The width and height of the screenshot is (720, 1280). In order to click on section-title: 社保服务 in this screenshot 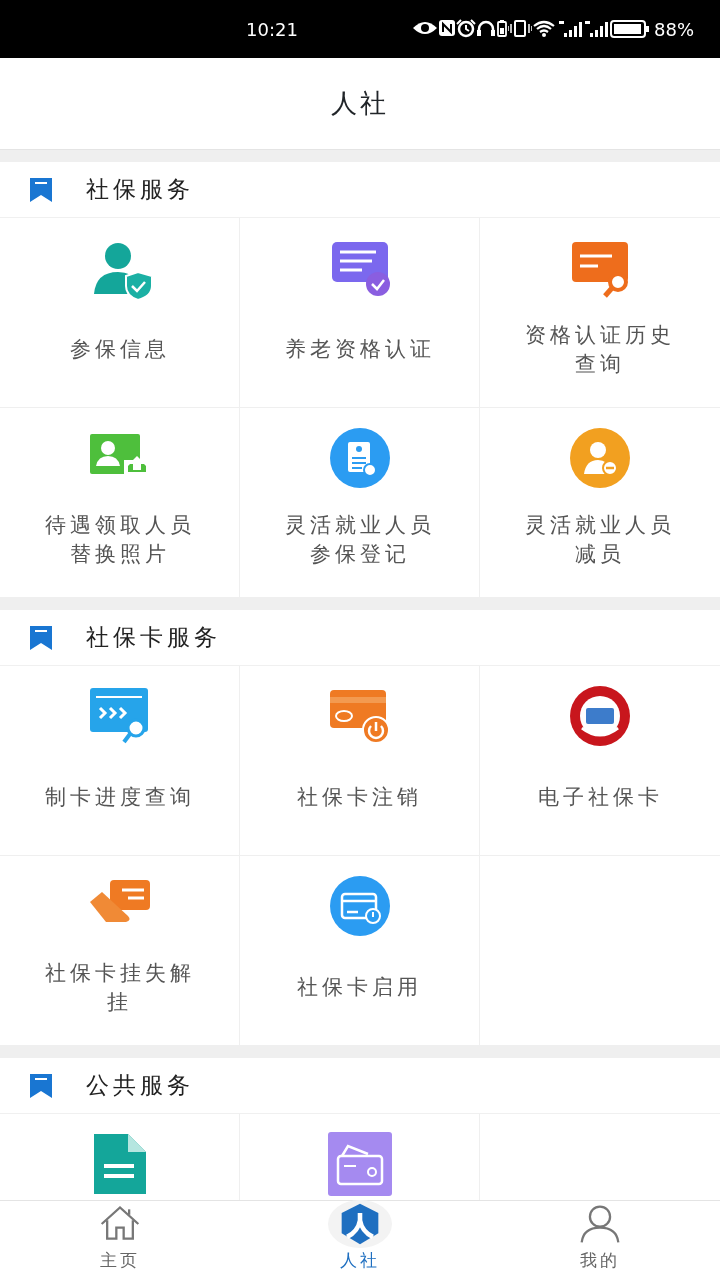, I will do `click(140, 190)`.